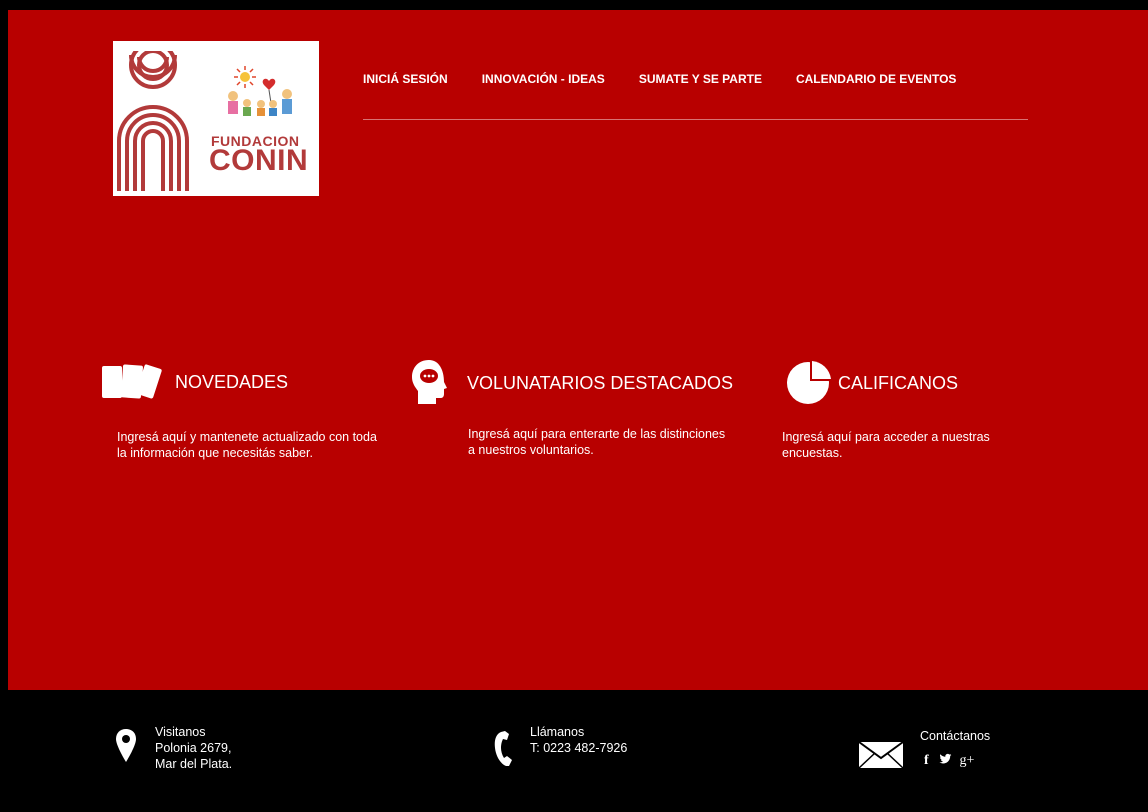 The image size is (1148, 812). What do you see at coordinates (881, 755) in the screenshot?
I see `envelope-icon` at bounding box center [881, 755].